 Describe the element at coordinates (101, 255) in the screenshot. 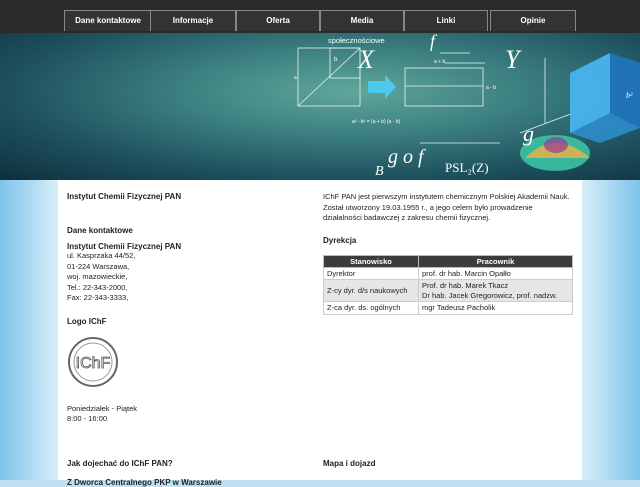

I see `address-line-1: ul. Kasprzaka 44/52,` at that location.